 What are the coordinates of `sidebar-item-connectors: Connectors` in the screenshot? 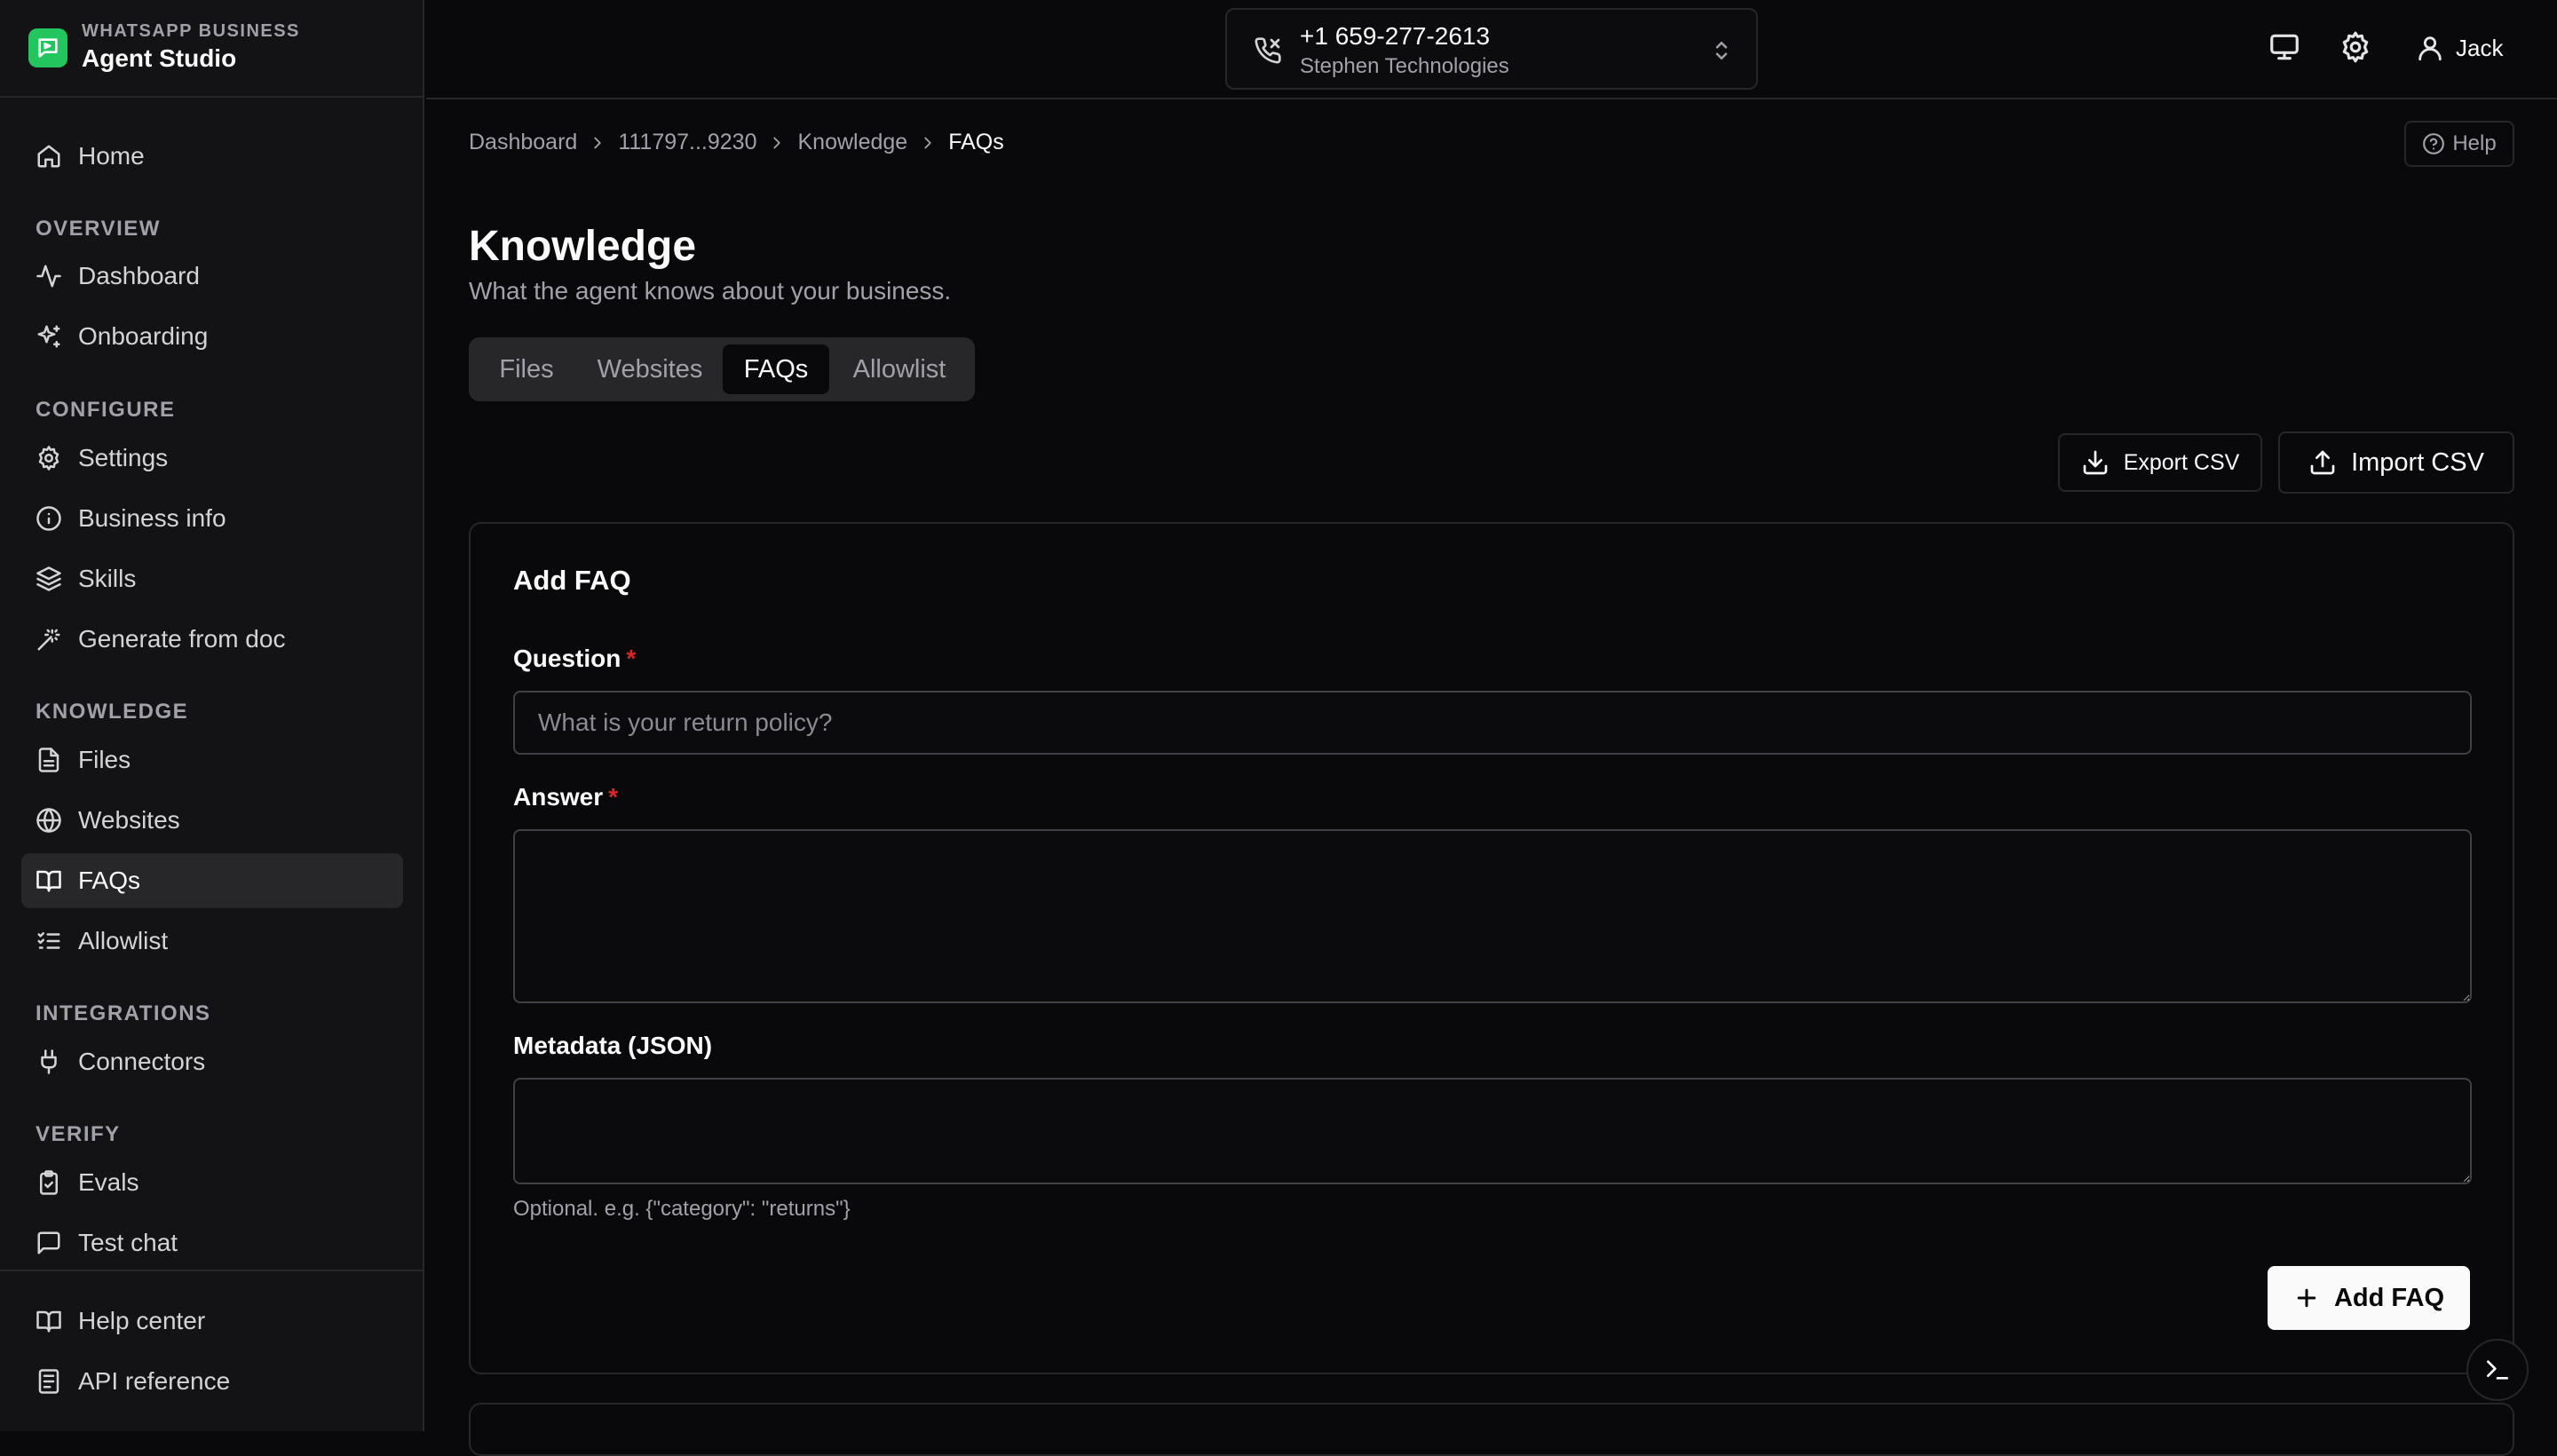 It's located at (212, 1061).